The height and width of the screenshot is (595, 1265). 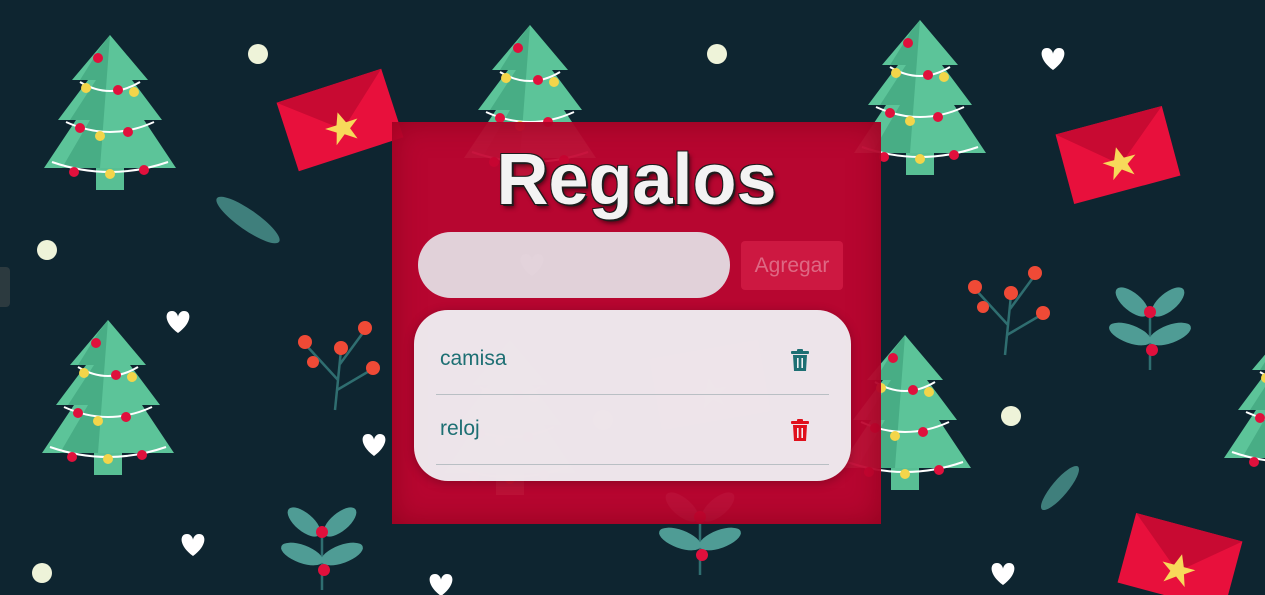 What do you see at coordinates (574, 265) in the screenshot?
I see `gift-input` at bounding box center [574, 265].